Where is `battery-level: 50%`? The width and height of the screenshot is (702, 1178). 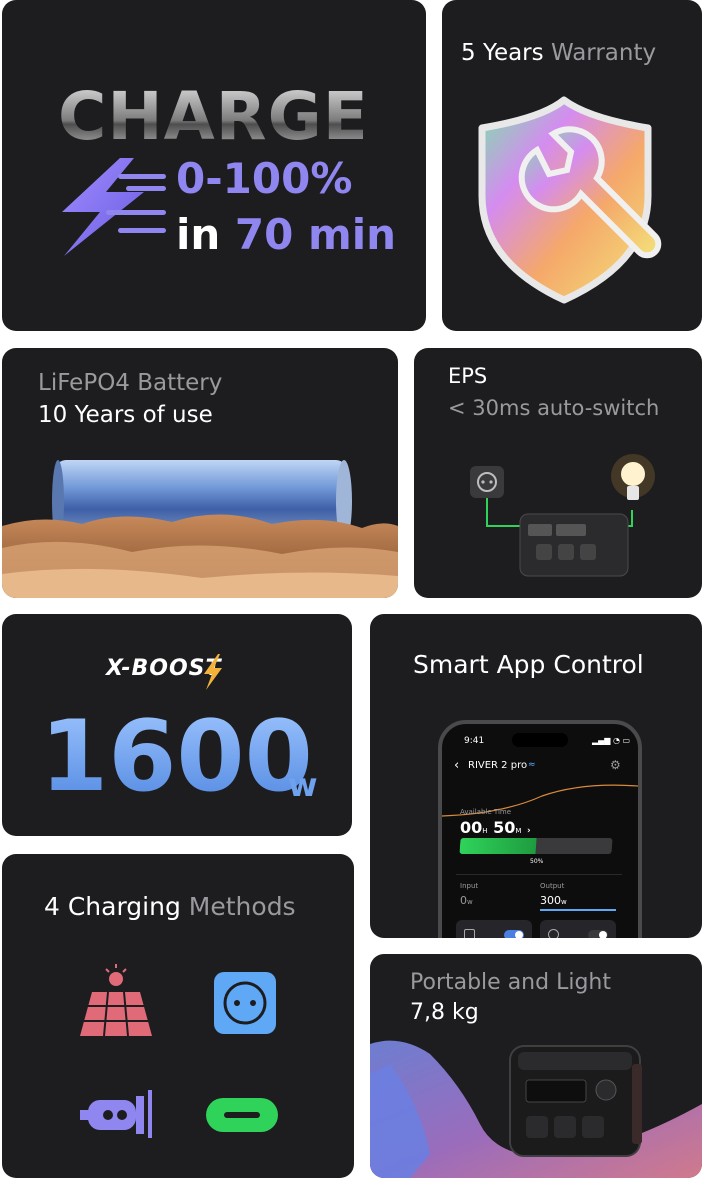
battery-level: 50% is located at coordinates (537, 861).